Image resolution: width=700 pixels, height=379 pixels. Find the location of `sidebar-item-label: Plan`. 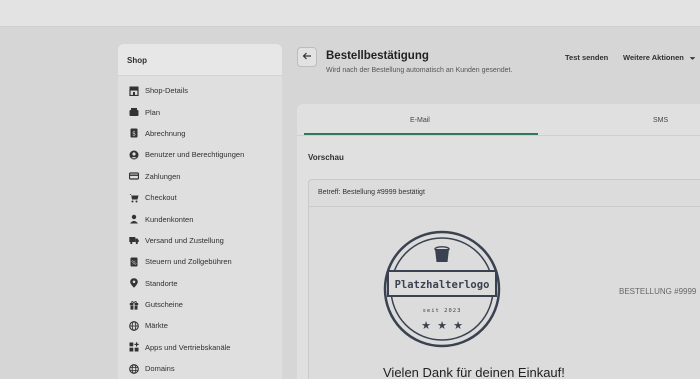

sidebar-item-label: Plan is located at coordinates (153, 112).